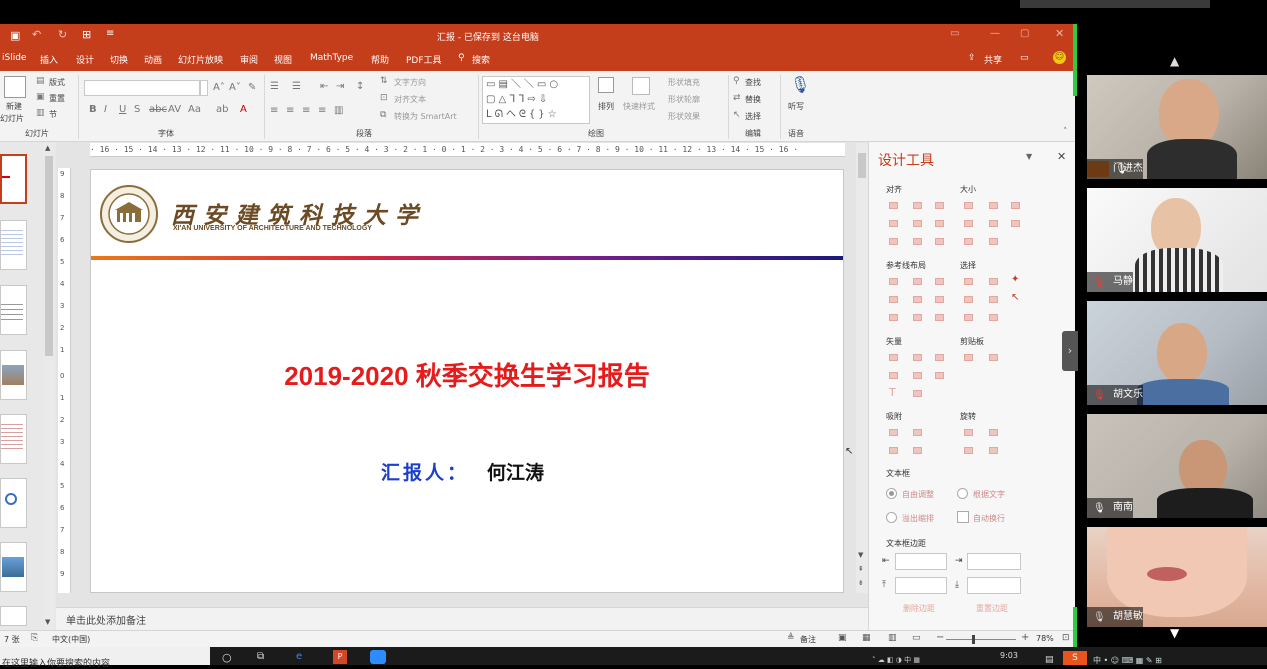 Image resolution: width=1267 pixels, height=669 pixels. What do you see at coordinates (939, 205) in the screenshot?
I see `align-right-icon` at bounding box center [939, 205].